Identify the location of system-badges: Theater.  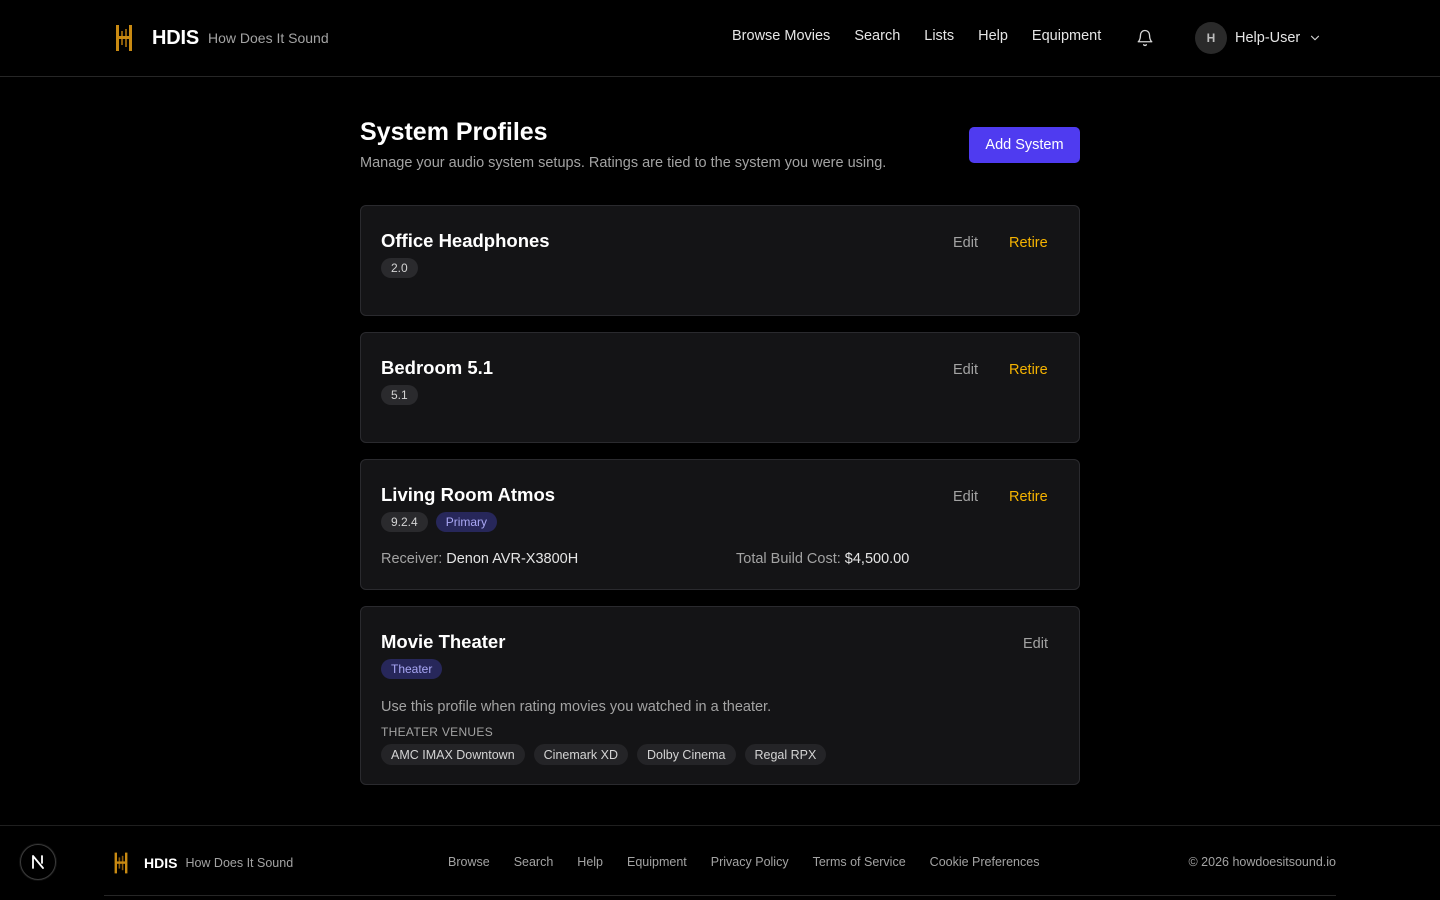
(415, 669).